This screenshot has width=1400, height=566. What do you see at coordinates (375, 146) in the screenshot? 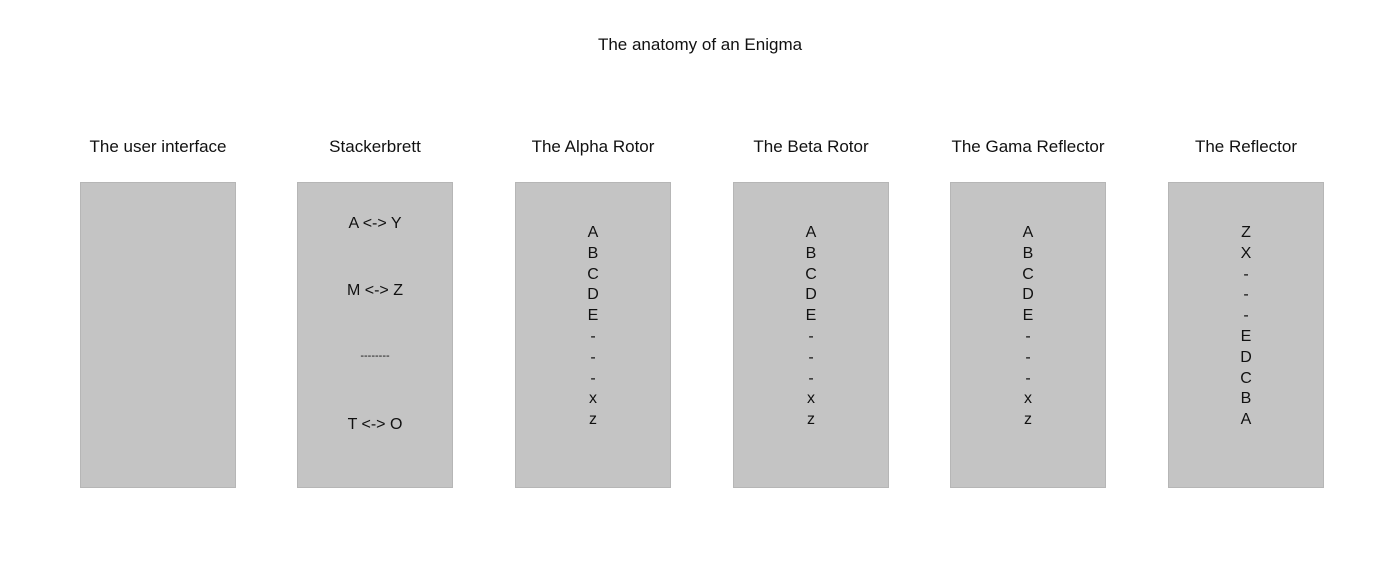
I see `column-title: Stackerbrett` at bounding box center [375, 146].